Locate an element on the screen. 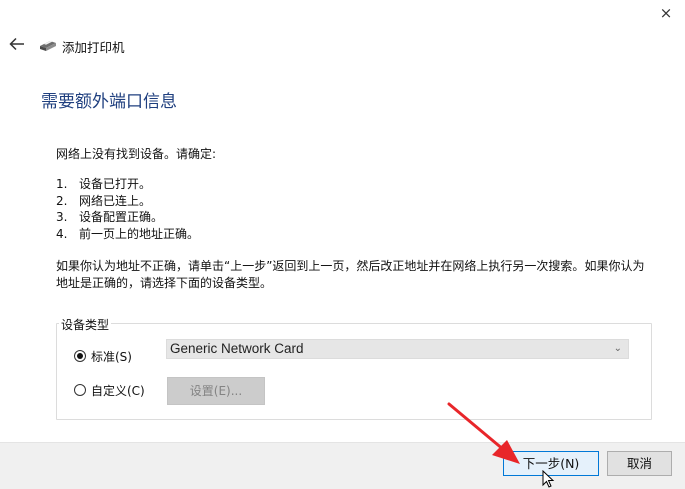 This screenshot has height=489, width=685. custom-radio-label: 自定义(C) is located at coordinates (118, 390).